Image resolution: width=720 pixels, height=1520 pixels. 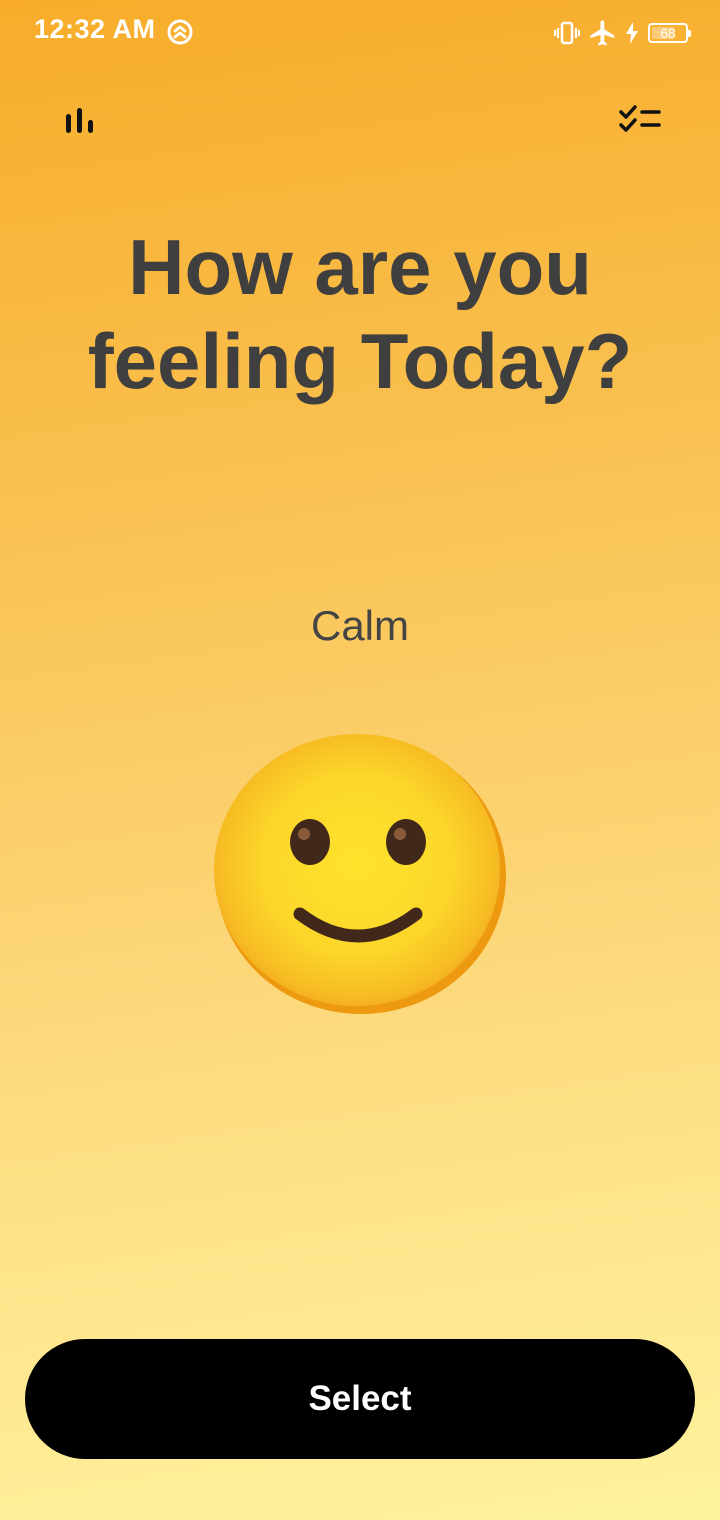 What do you see at coordinates (622, 33) in the screenshot?
I see `status-icons: 68` at bounding box center [622, 33].